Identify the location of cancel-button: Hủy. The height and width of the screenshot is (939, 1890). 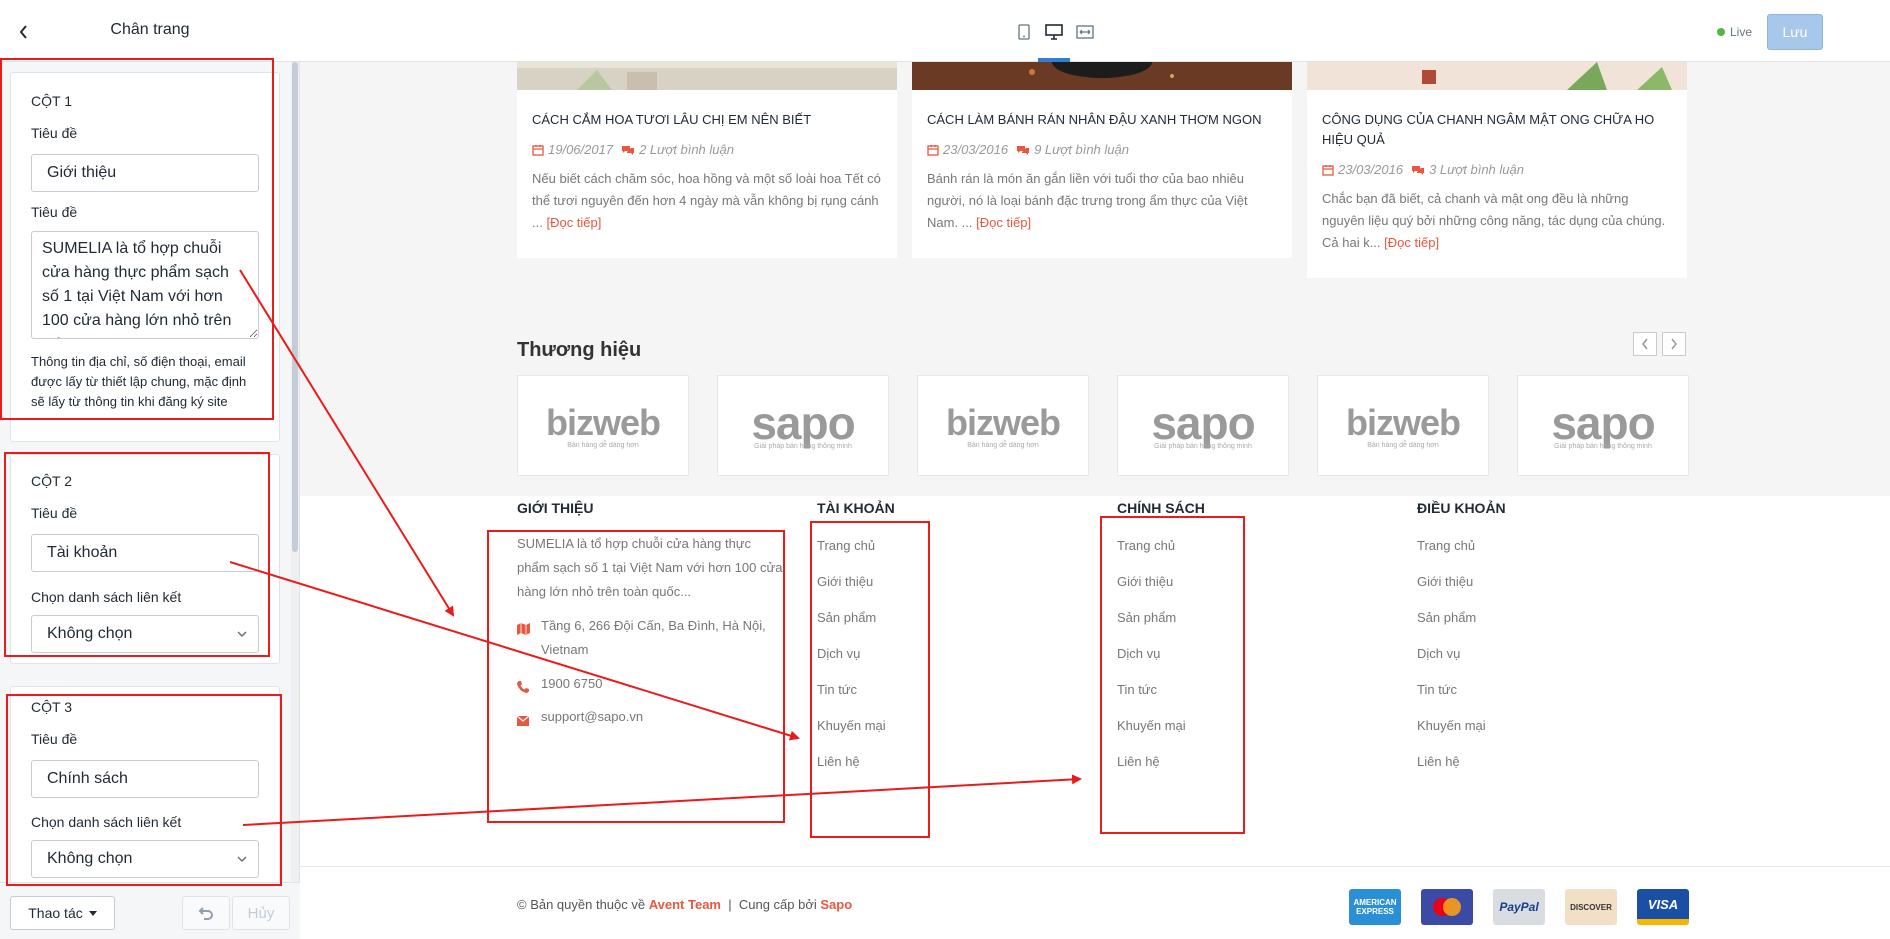
(261, 913).